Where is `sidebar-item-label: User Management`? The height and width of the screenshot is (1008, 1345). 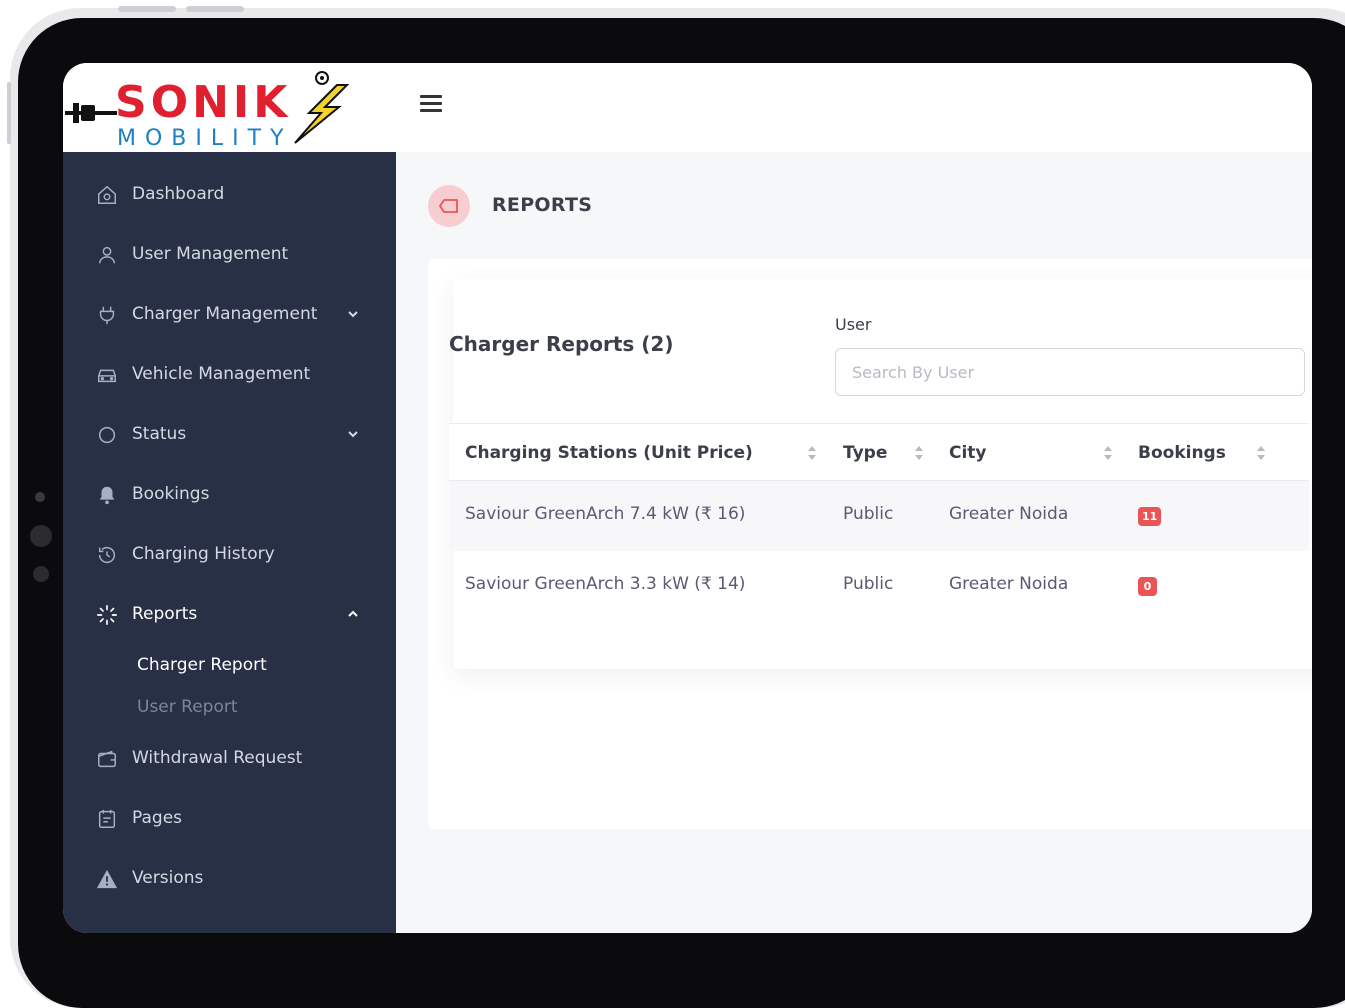 sidebar-item-label: User Management is located at coordinates (210, 254).